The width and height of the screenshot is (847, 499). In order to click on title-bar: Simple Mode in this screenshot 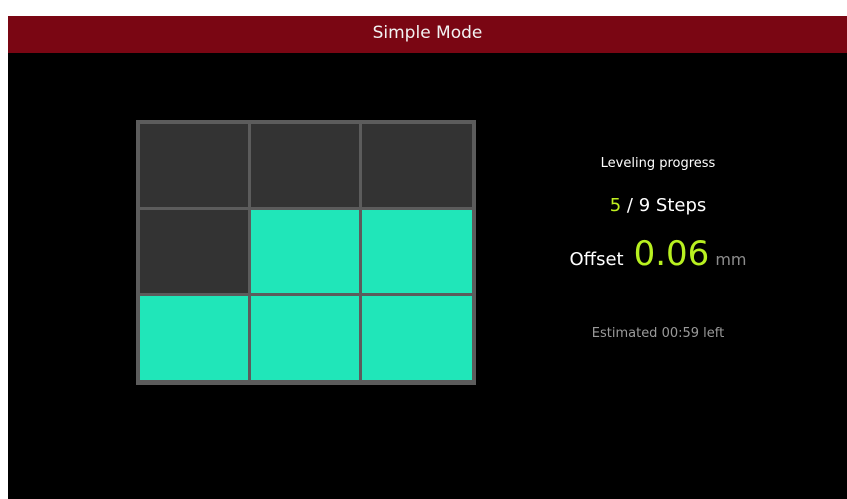, I will do `click(427, 34)`.